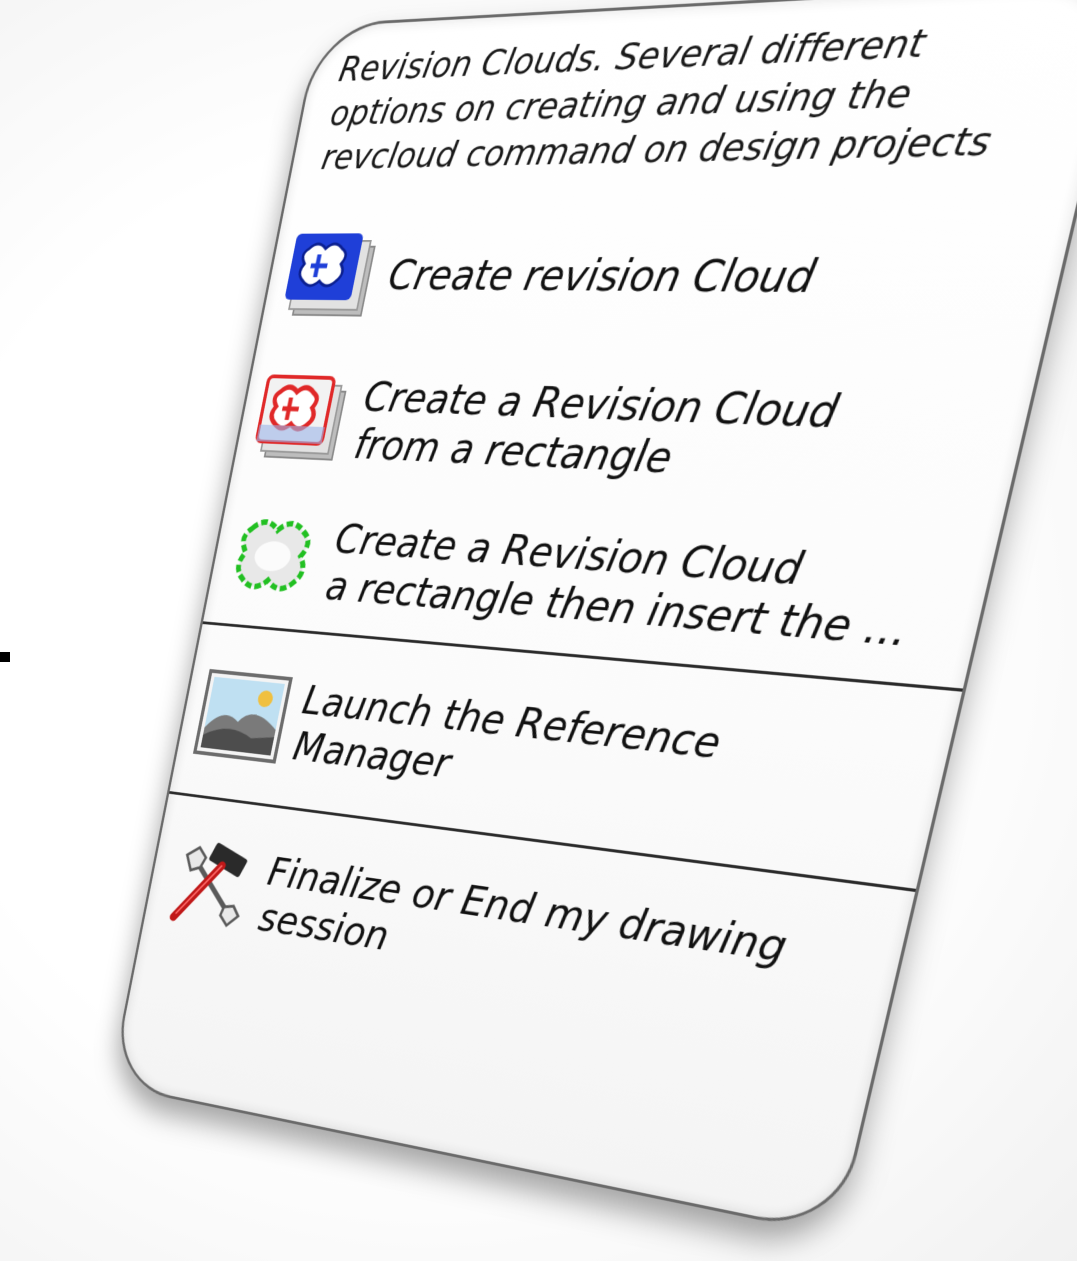 The height and width of the screenshot is (1261, 1077). Describe the element at coordinates (244, 717) in the screenshot. I see `image-landscape-icon` at that location.